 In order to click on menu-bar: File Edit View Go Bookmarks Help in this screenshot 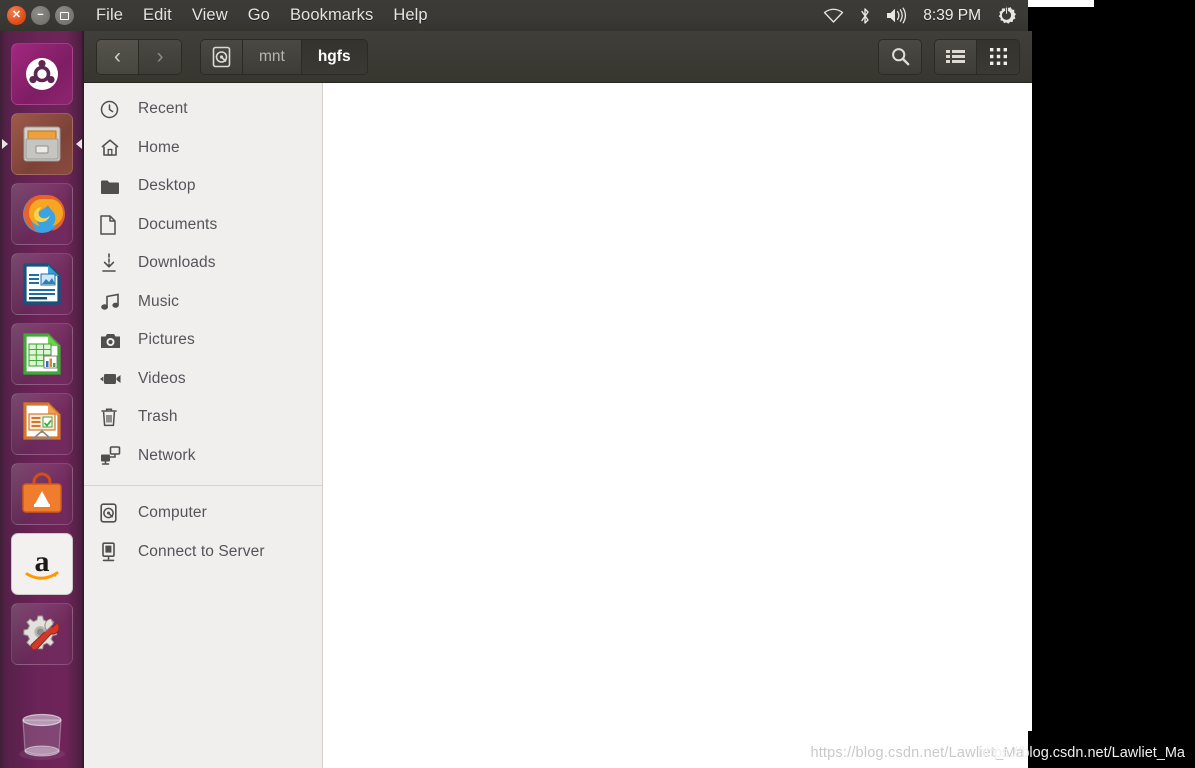, I will do `click(262, 15)`.